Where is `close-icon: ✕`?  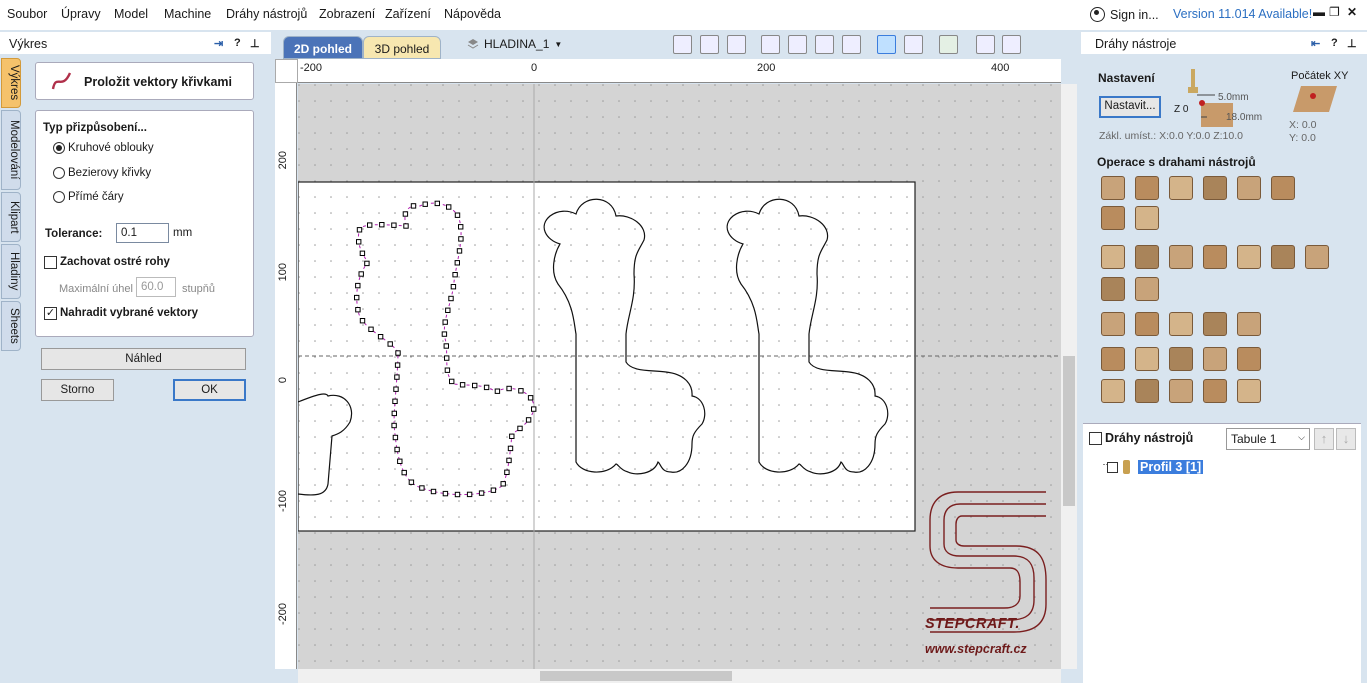
close-icon: ✕ is located at coordinates (1352, 12).